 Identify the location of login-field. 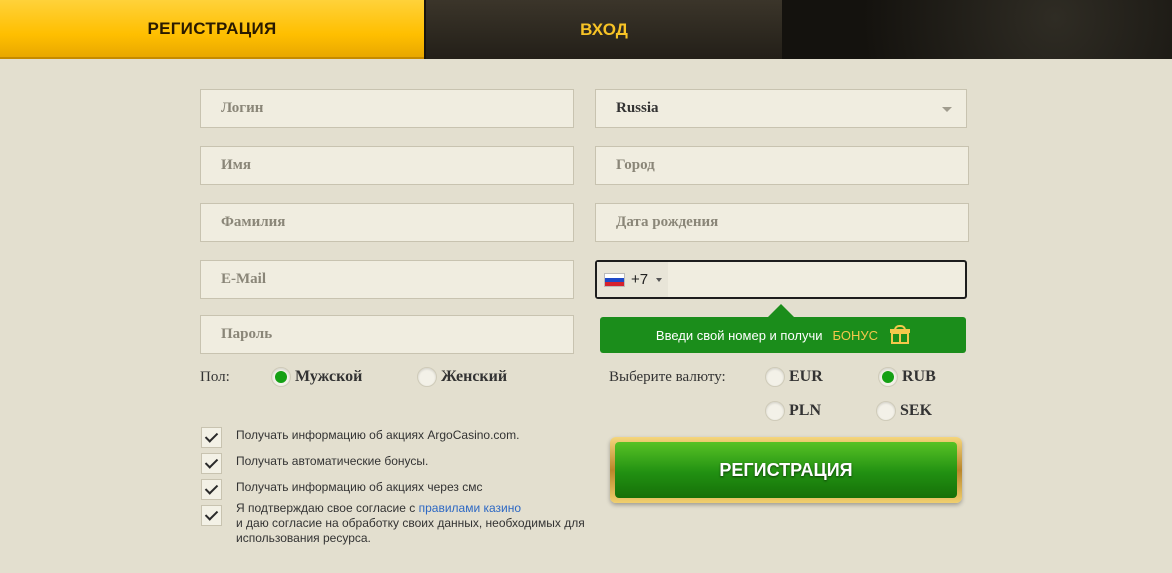
(387, 108).